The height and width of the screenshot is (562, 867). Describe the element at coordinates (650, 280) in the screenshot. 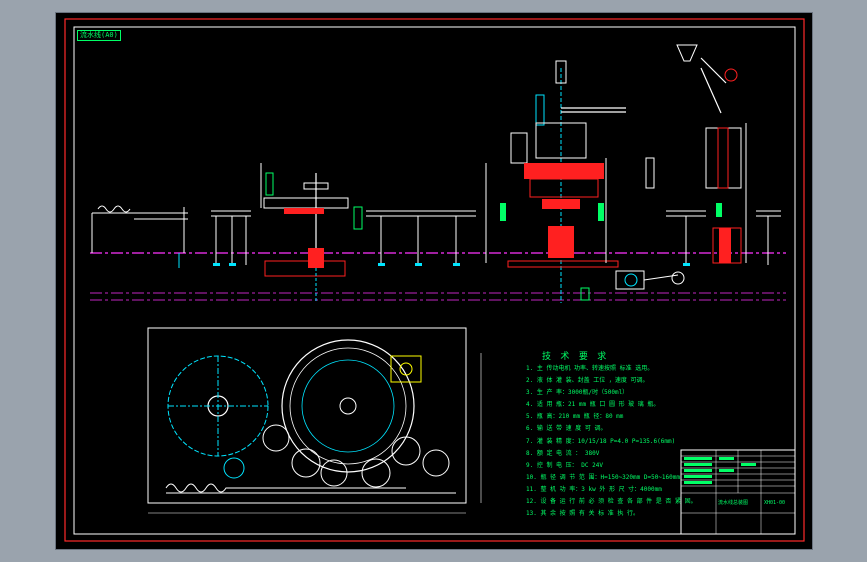

I see `drive-motor` at that location.